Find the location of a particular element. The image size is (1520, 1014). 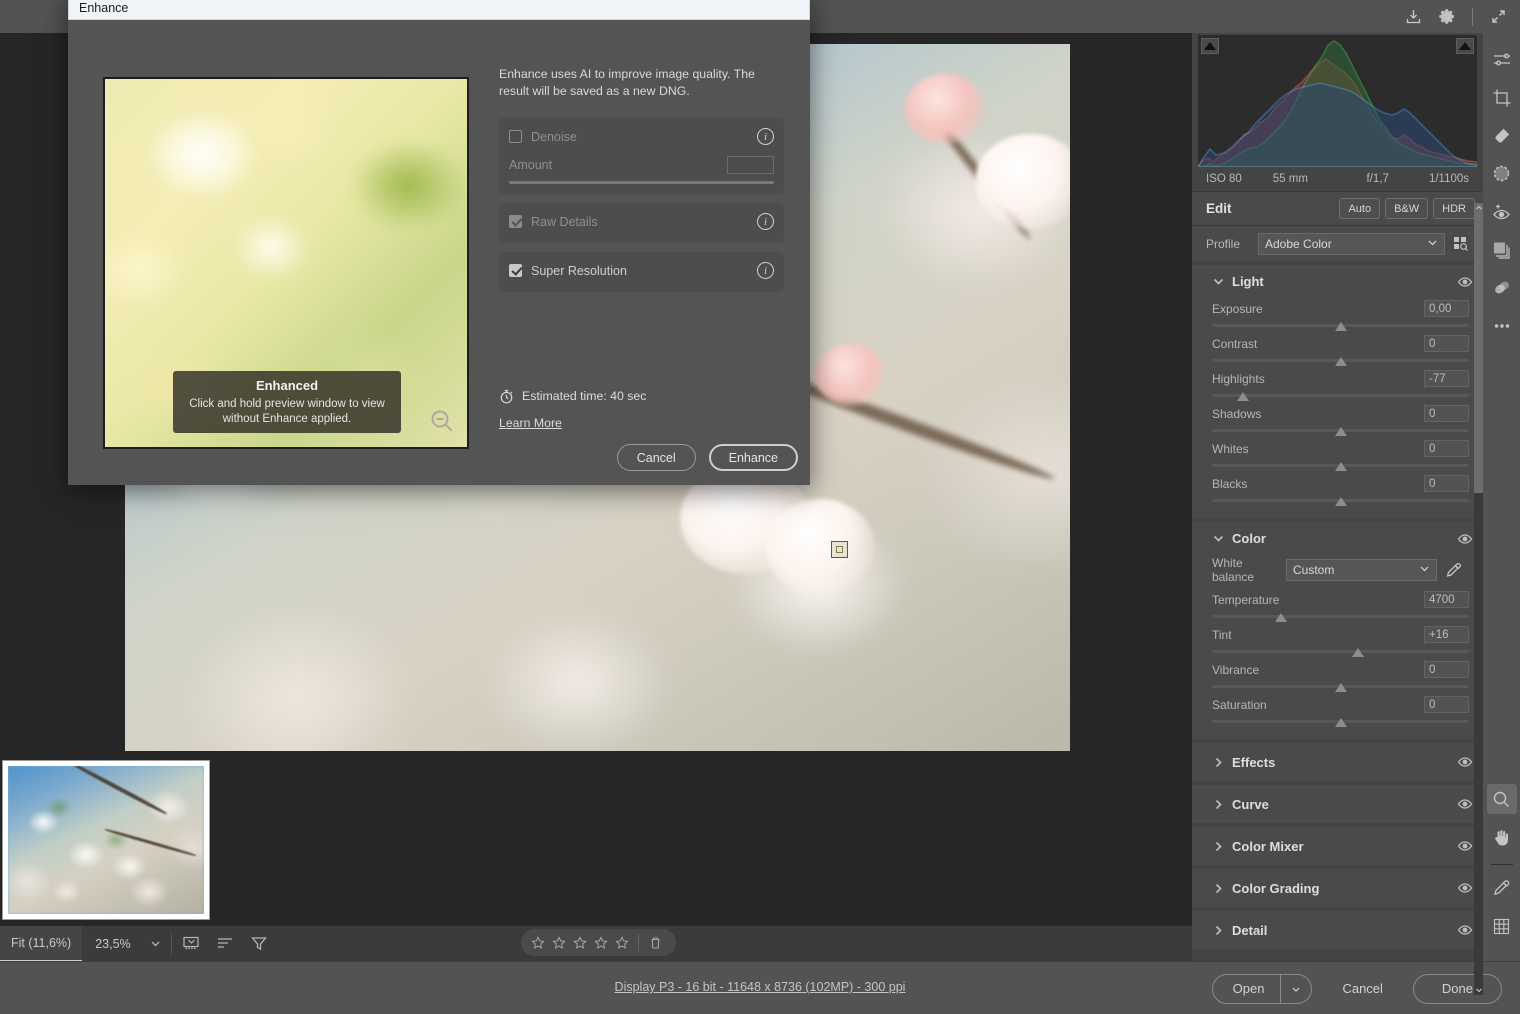

thumbnail-view-icon is located at coordinates (192, 944).